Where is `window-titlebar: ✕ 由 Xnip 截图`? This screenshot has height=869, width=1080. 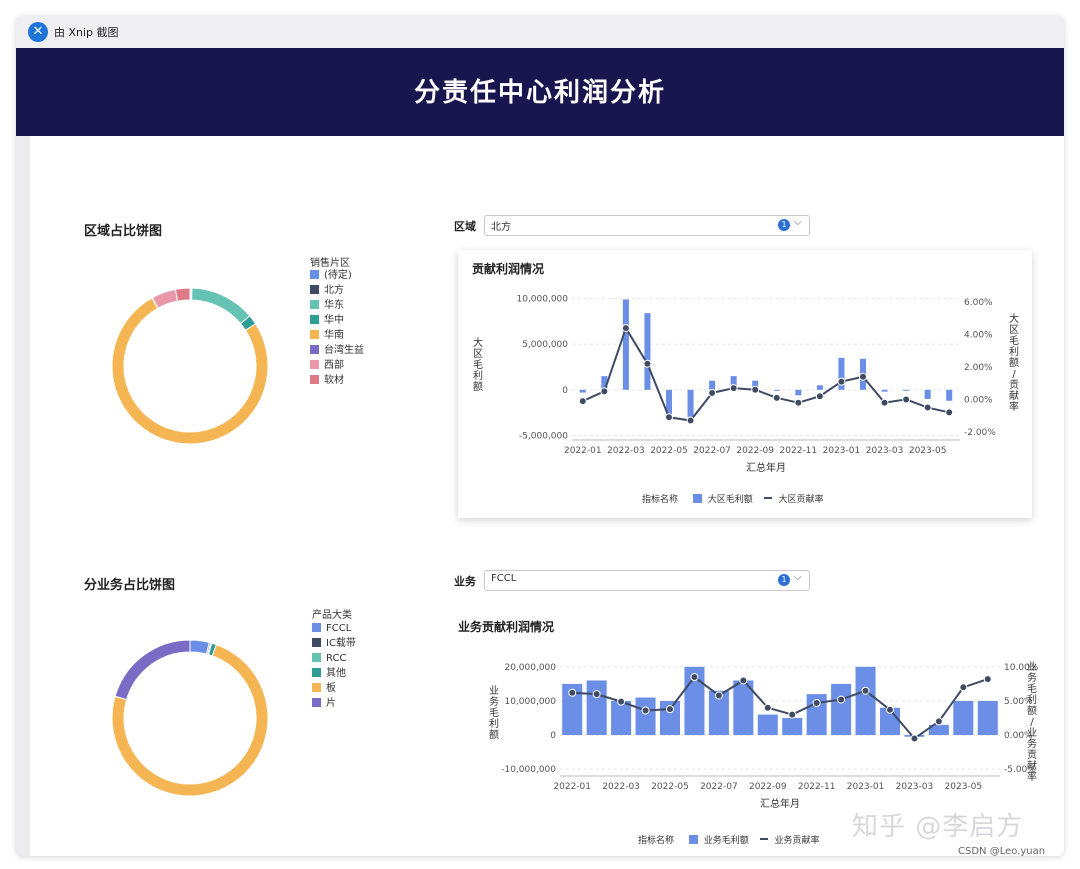
window-titlebar: ✕ 由 Xnip 截图 is located at coordinates (540, 32).